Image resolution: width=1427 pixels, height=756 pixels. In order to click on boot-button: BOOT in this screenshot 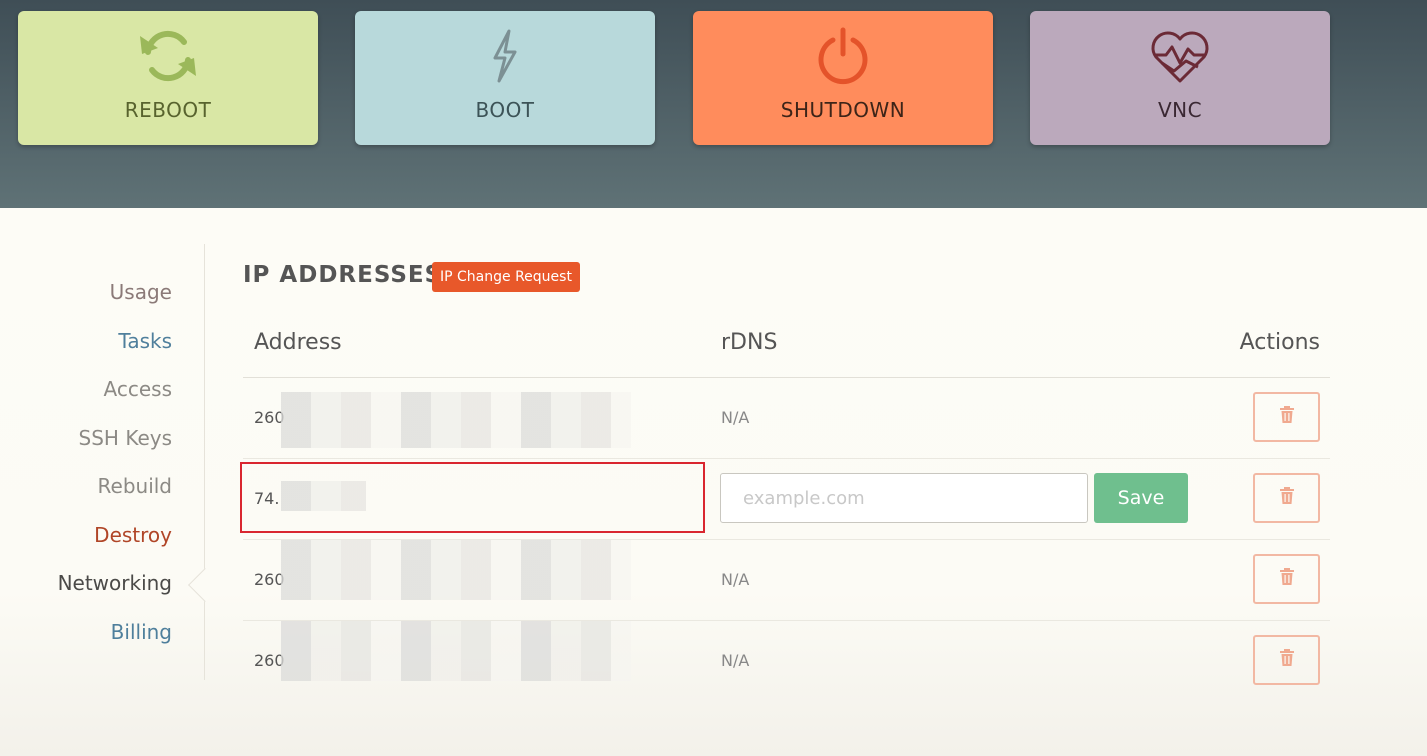, I will do `click(505, 78)`.